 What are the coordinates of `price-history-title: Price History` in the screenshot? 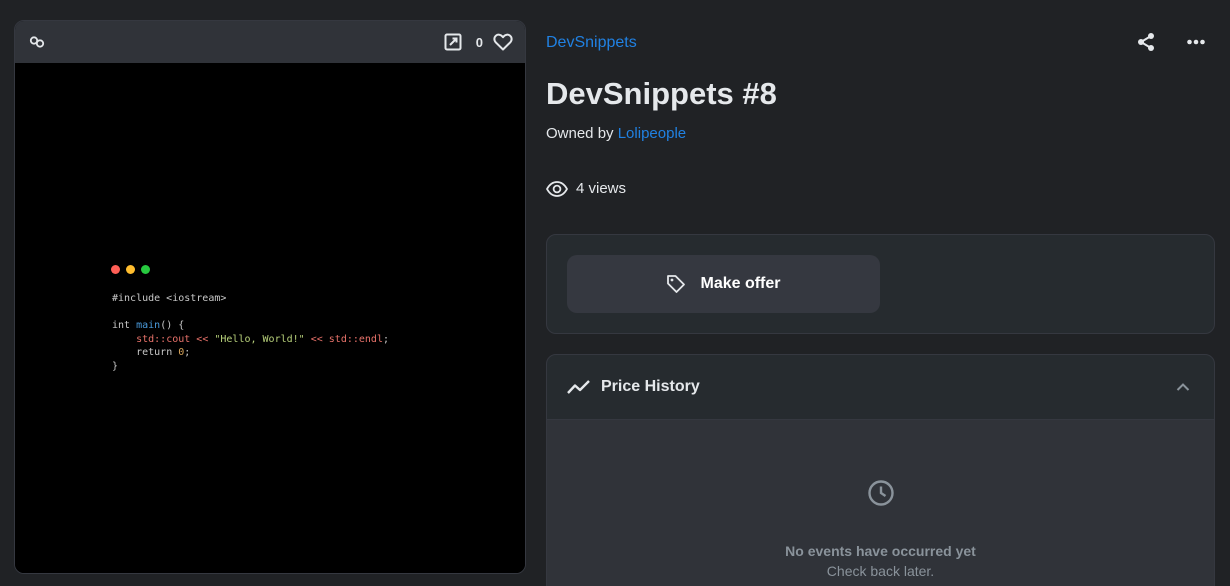 It's located at (650, 386).